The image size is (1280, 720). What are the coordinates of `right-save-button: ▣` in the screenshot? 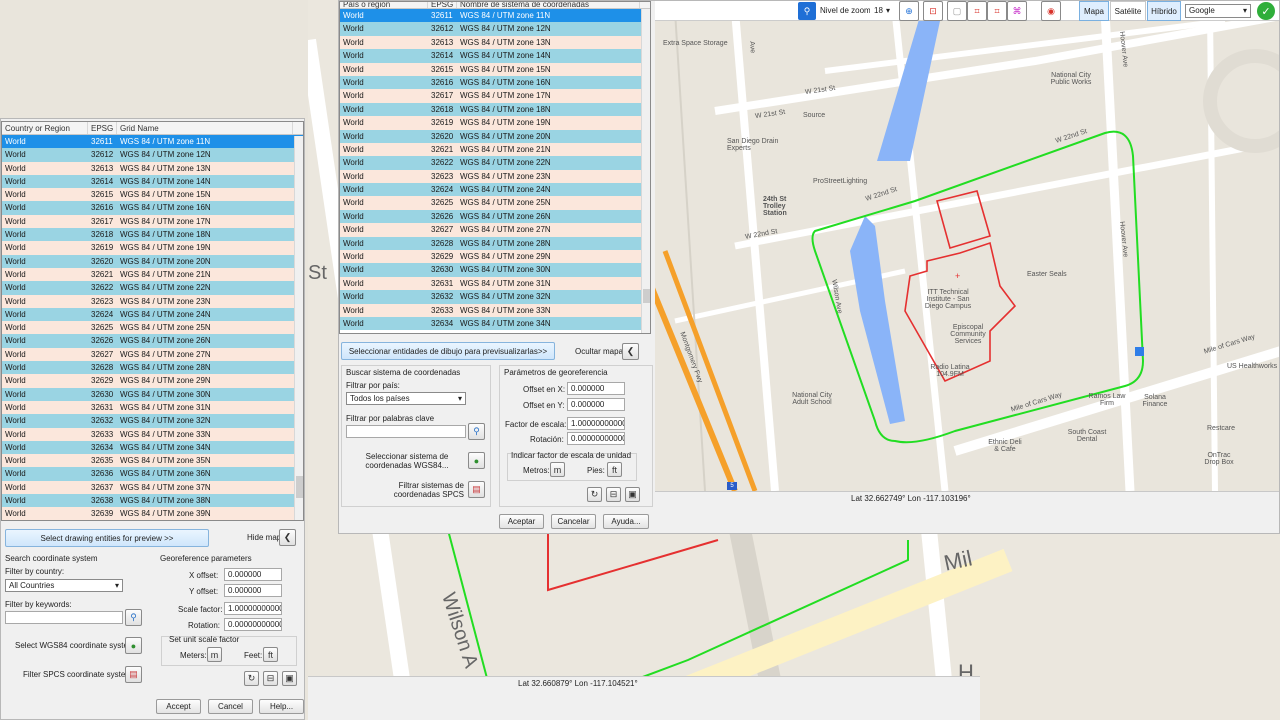 It's located at (632, 494).